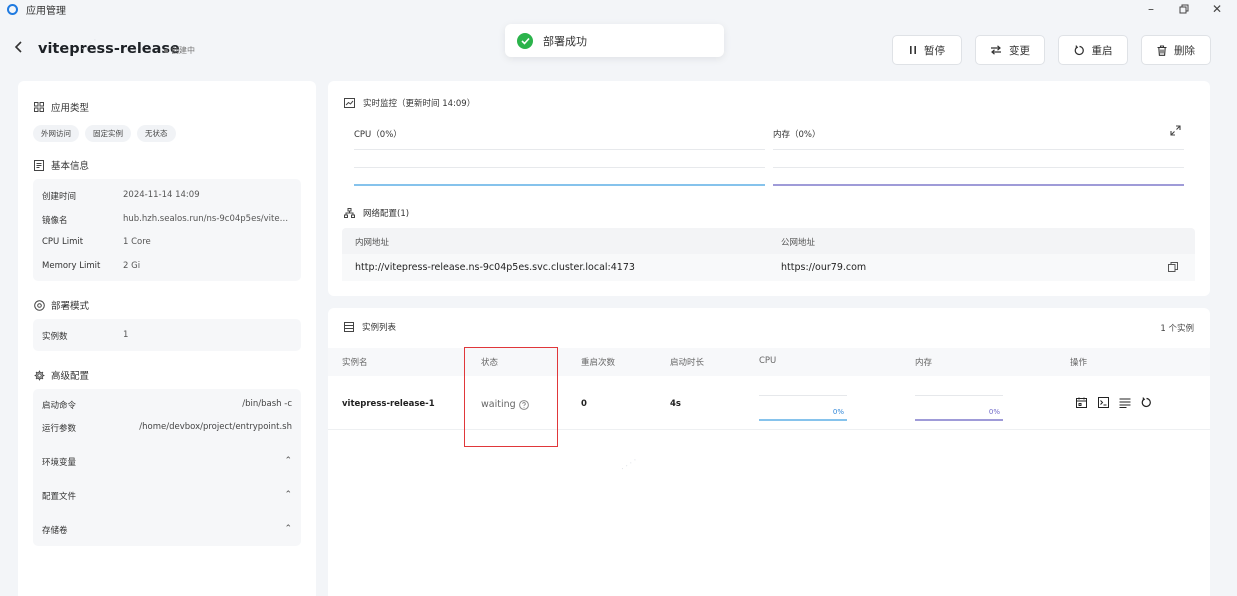 Image resolution: width=1237 pixels, height=596 pixels. What do you see at coordinates (349, 213) in the screenshot?
I see `network-icon` at bounding box center [349, 213].